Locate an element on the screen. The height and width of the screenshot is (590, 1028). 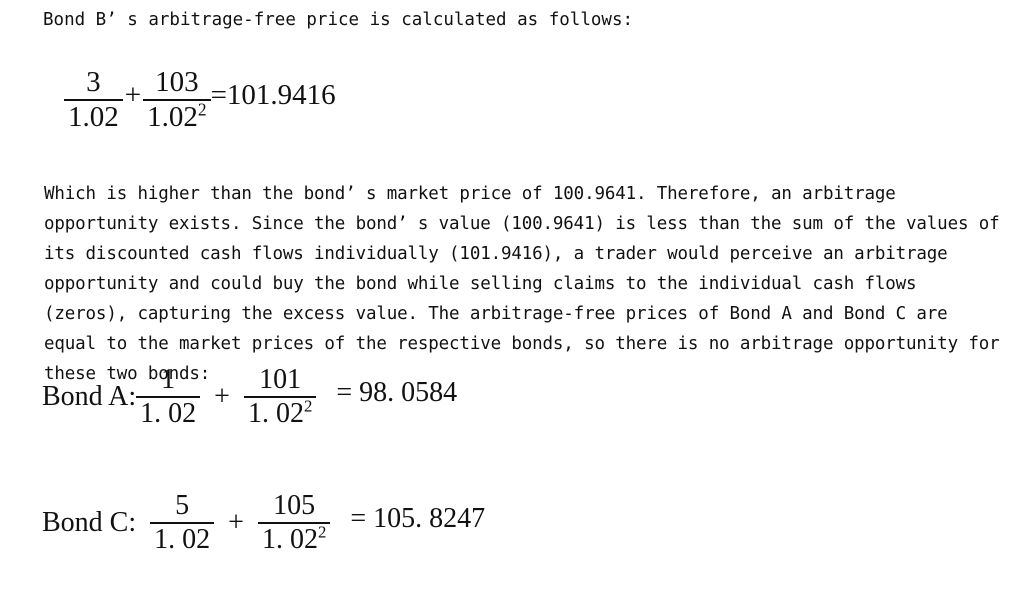
result-value: = 98. 0584 is located at coordinates (397, 392).